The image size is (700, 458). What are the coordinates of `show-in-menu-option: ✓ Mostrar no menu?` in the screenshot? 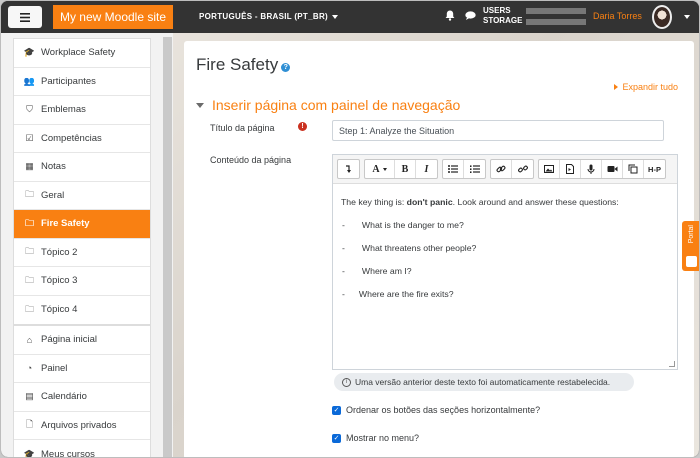 It's located at (375, 438).